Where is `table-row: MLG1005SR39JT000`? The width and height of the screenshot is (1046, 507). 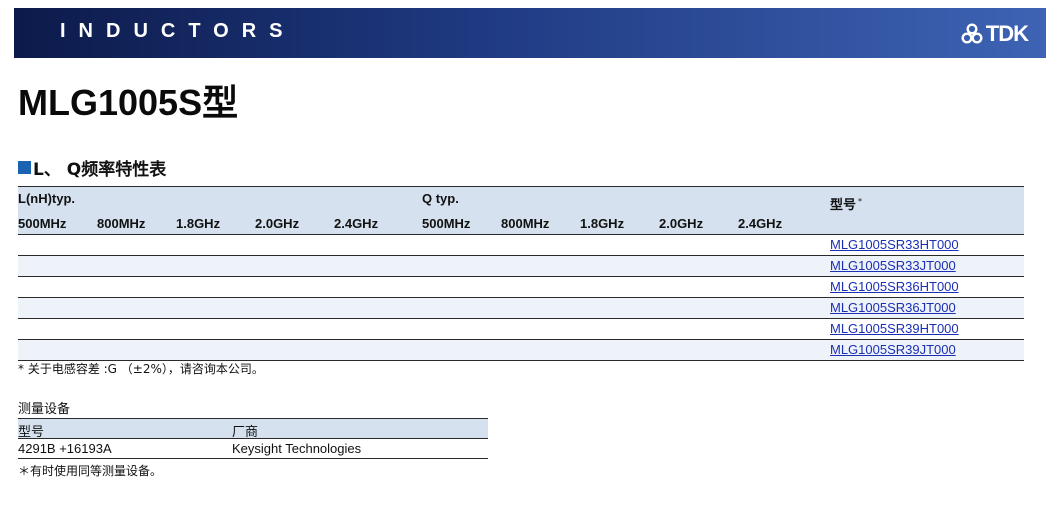 table-row: MLG1005SR39JT000 is located at coordinates (521, 350).